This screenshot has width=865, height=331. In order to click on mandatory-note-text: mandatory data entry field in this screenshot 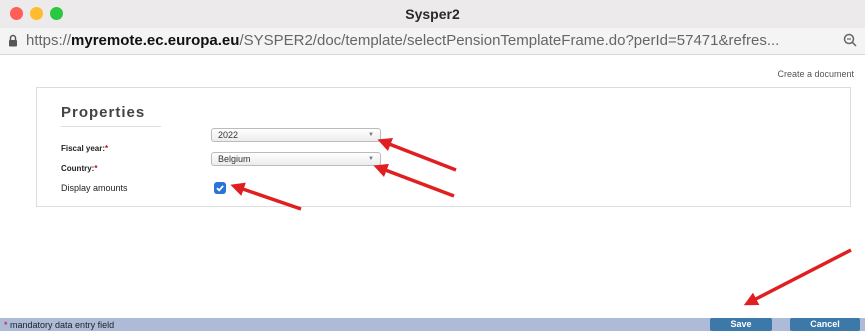, I will do `click(61, 325)`.